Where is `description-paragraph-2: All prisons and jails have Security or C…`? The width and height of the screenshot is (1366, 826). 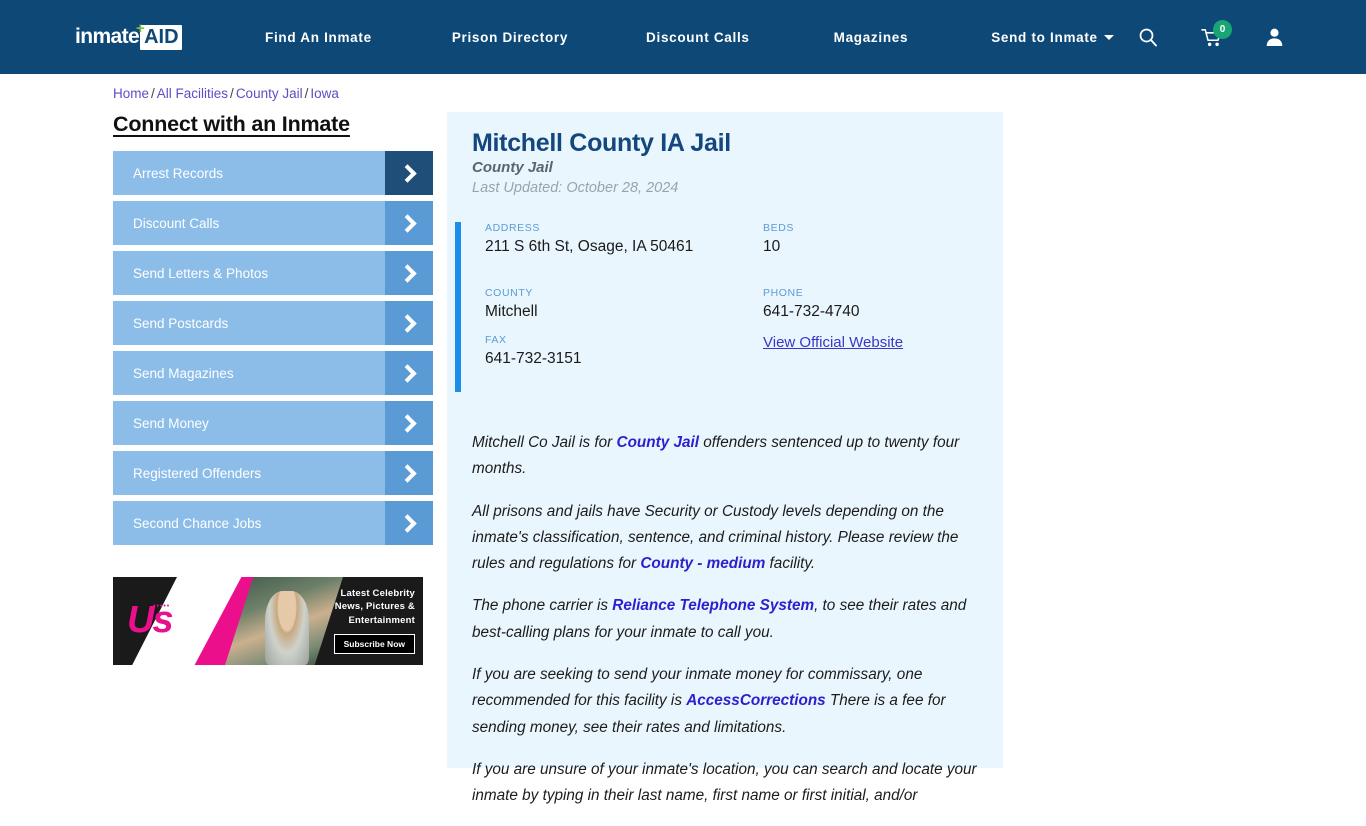
description-paragraph-2: All prisons and jails have Security or C… is located at coordinates (730, 538).